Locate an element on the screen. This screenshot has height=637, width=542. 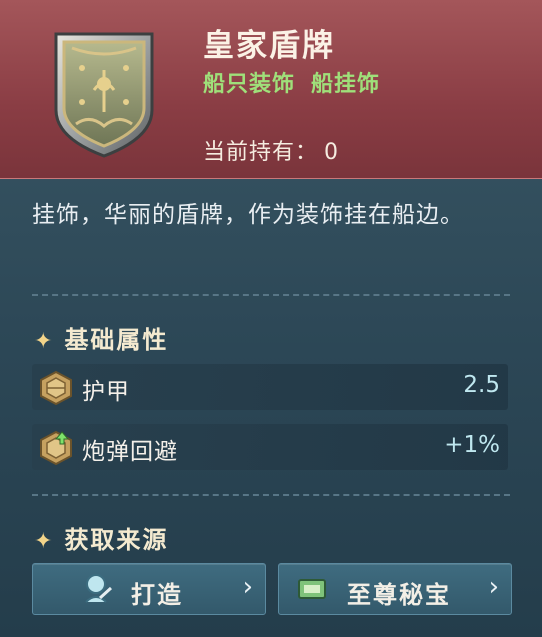
section-title-sources: ✦ 获取来源 is located at coordinates (101, 537).